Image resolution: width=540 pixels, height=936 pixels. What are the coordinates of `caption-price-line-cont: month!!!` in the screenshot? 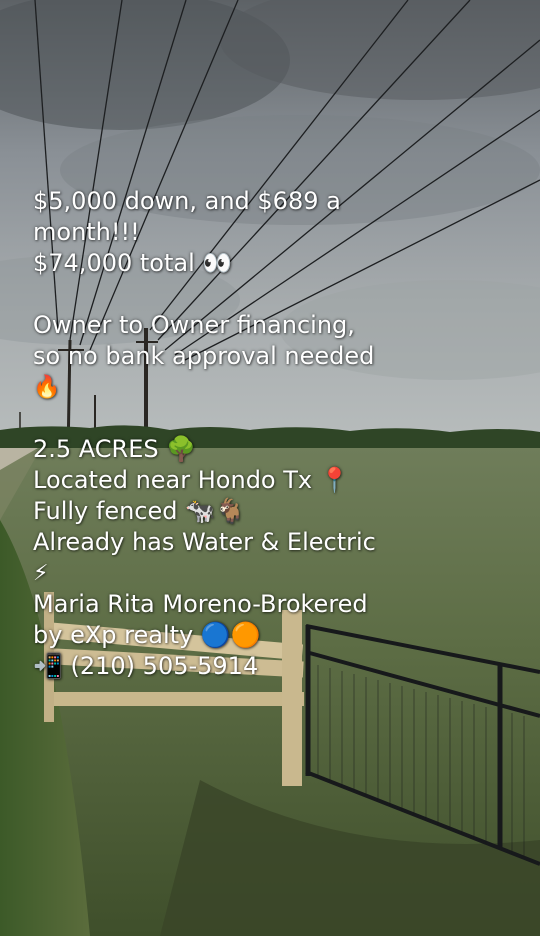 It's located at (86, 232).